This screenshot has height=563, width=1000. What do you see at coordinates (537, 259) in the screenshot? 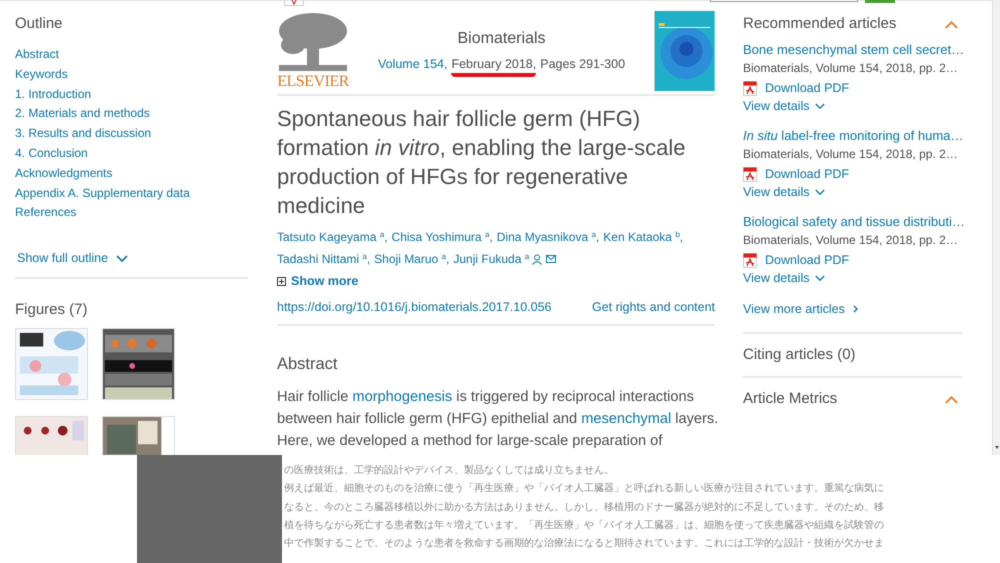
I see `person-icon` at bounding box center [537, 259].